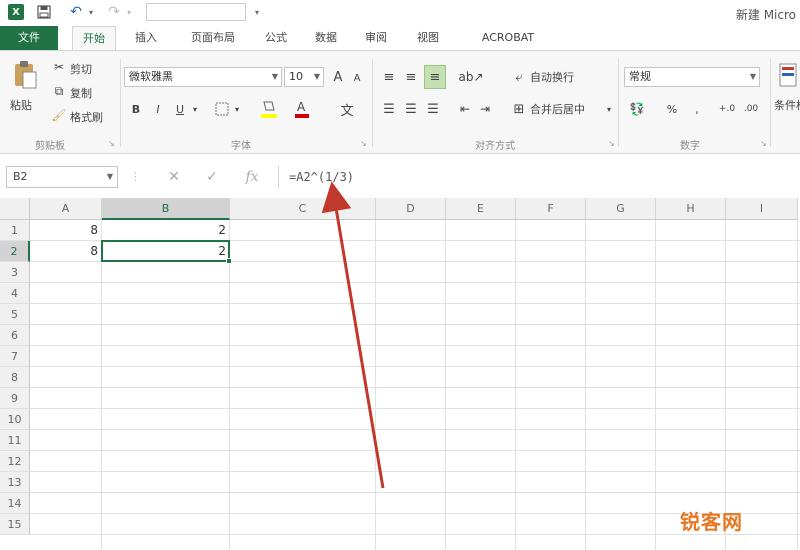 The image size is (800, 550). What do you see at coordinates (519, 109) in the screenshot?
I see `merge-center-icon: ⊞` at bounding box center [519, 109].